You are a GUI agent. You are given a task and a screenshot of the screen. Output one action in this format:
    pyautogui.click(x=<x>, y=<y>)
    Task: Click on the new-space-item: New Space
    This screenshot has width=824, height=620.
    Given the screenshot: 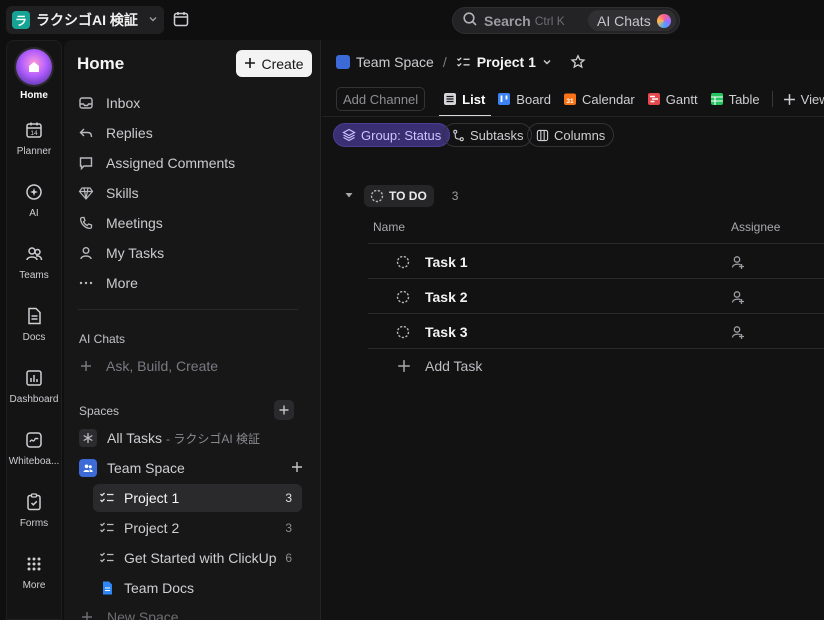 What is the action you would take?
    pyautogui.click(x=195, y=611)
    